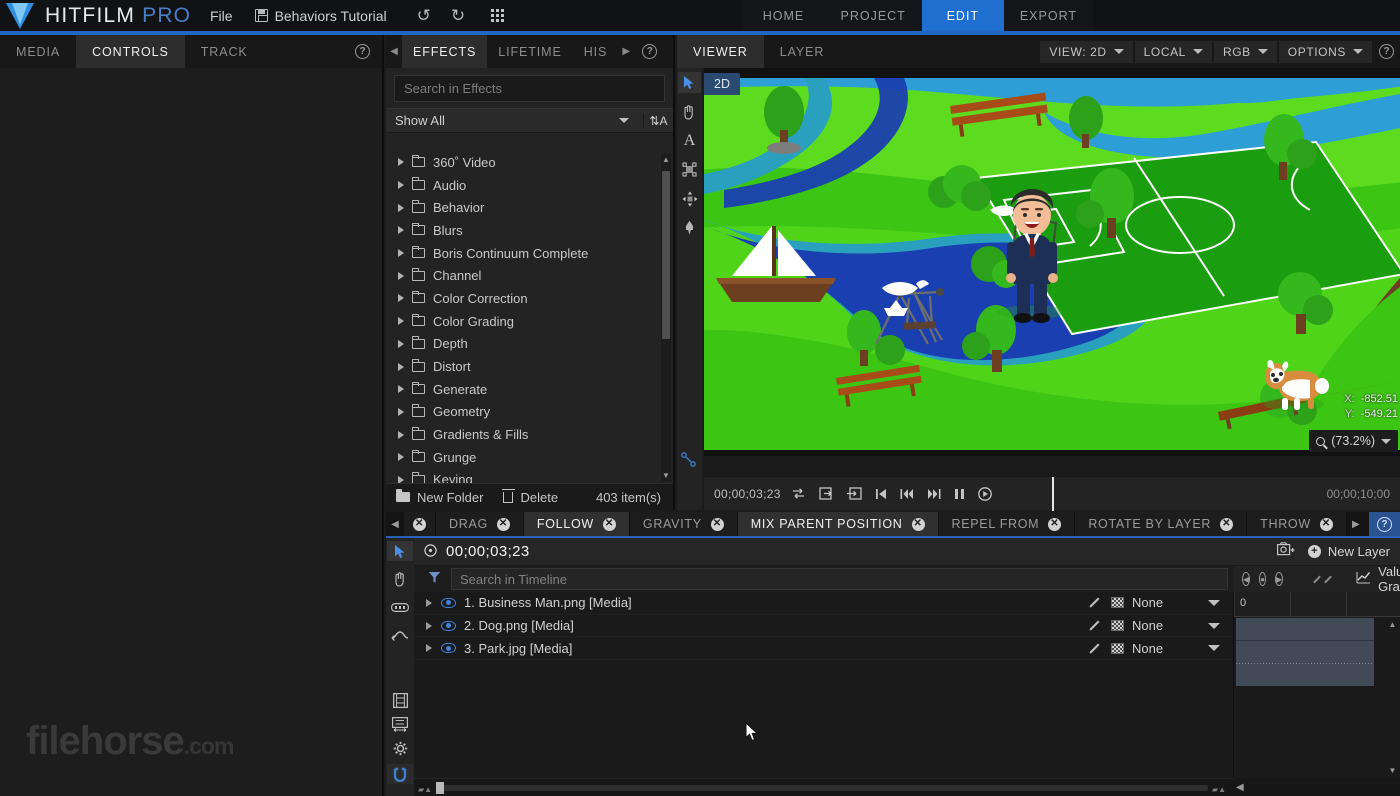  Describe the element at coordinates (529, 344) in the screenshot. I see `effects-folder-row: Depth` at that location.